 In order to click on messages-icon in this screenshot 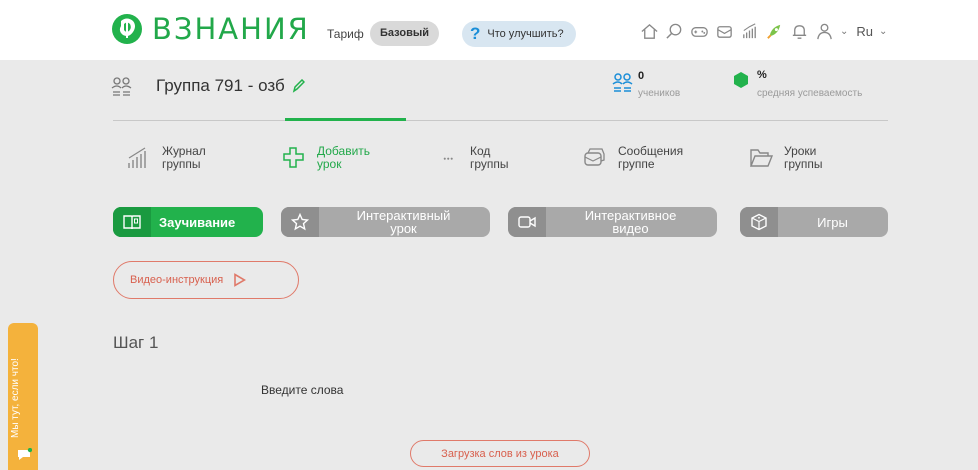, I will do `click(594, 157)`.